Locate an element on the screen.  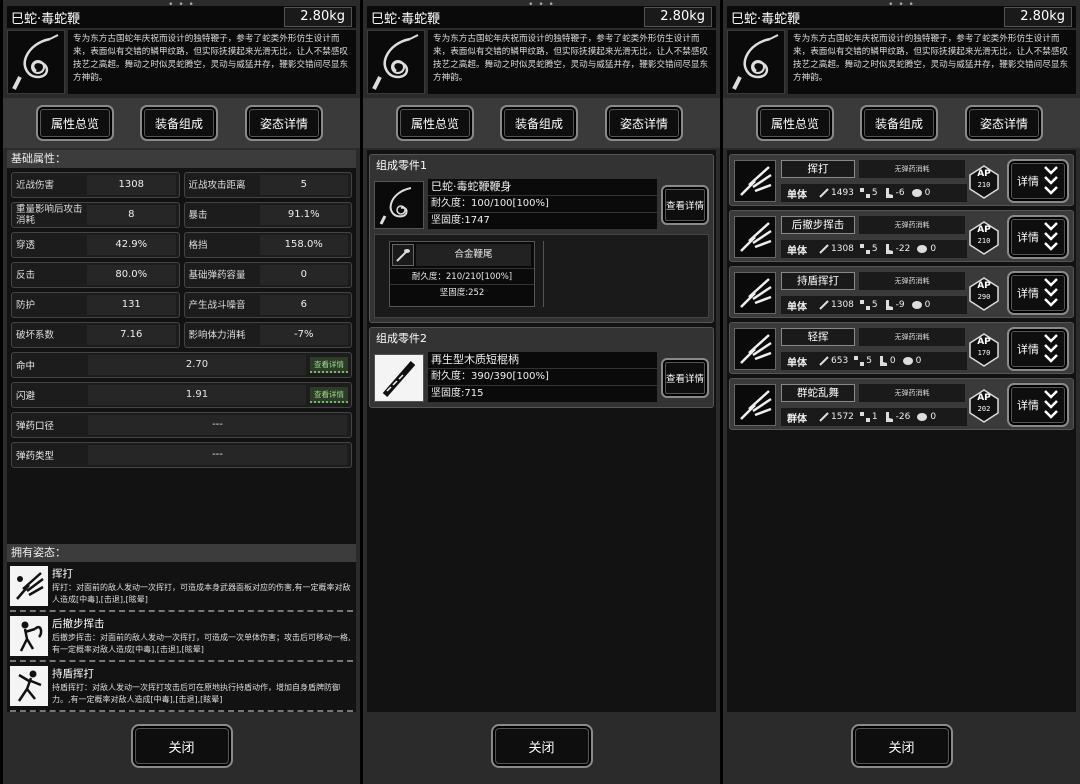
turtle-icon is located at coordinates (922, 417).